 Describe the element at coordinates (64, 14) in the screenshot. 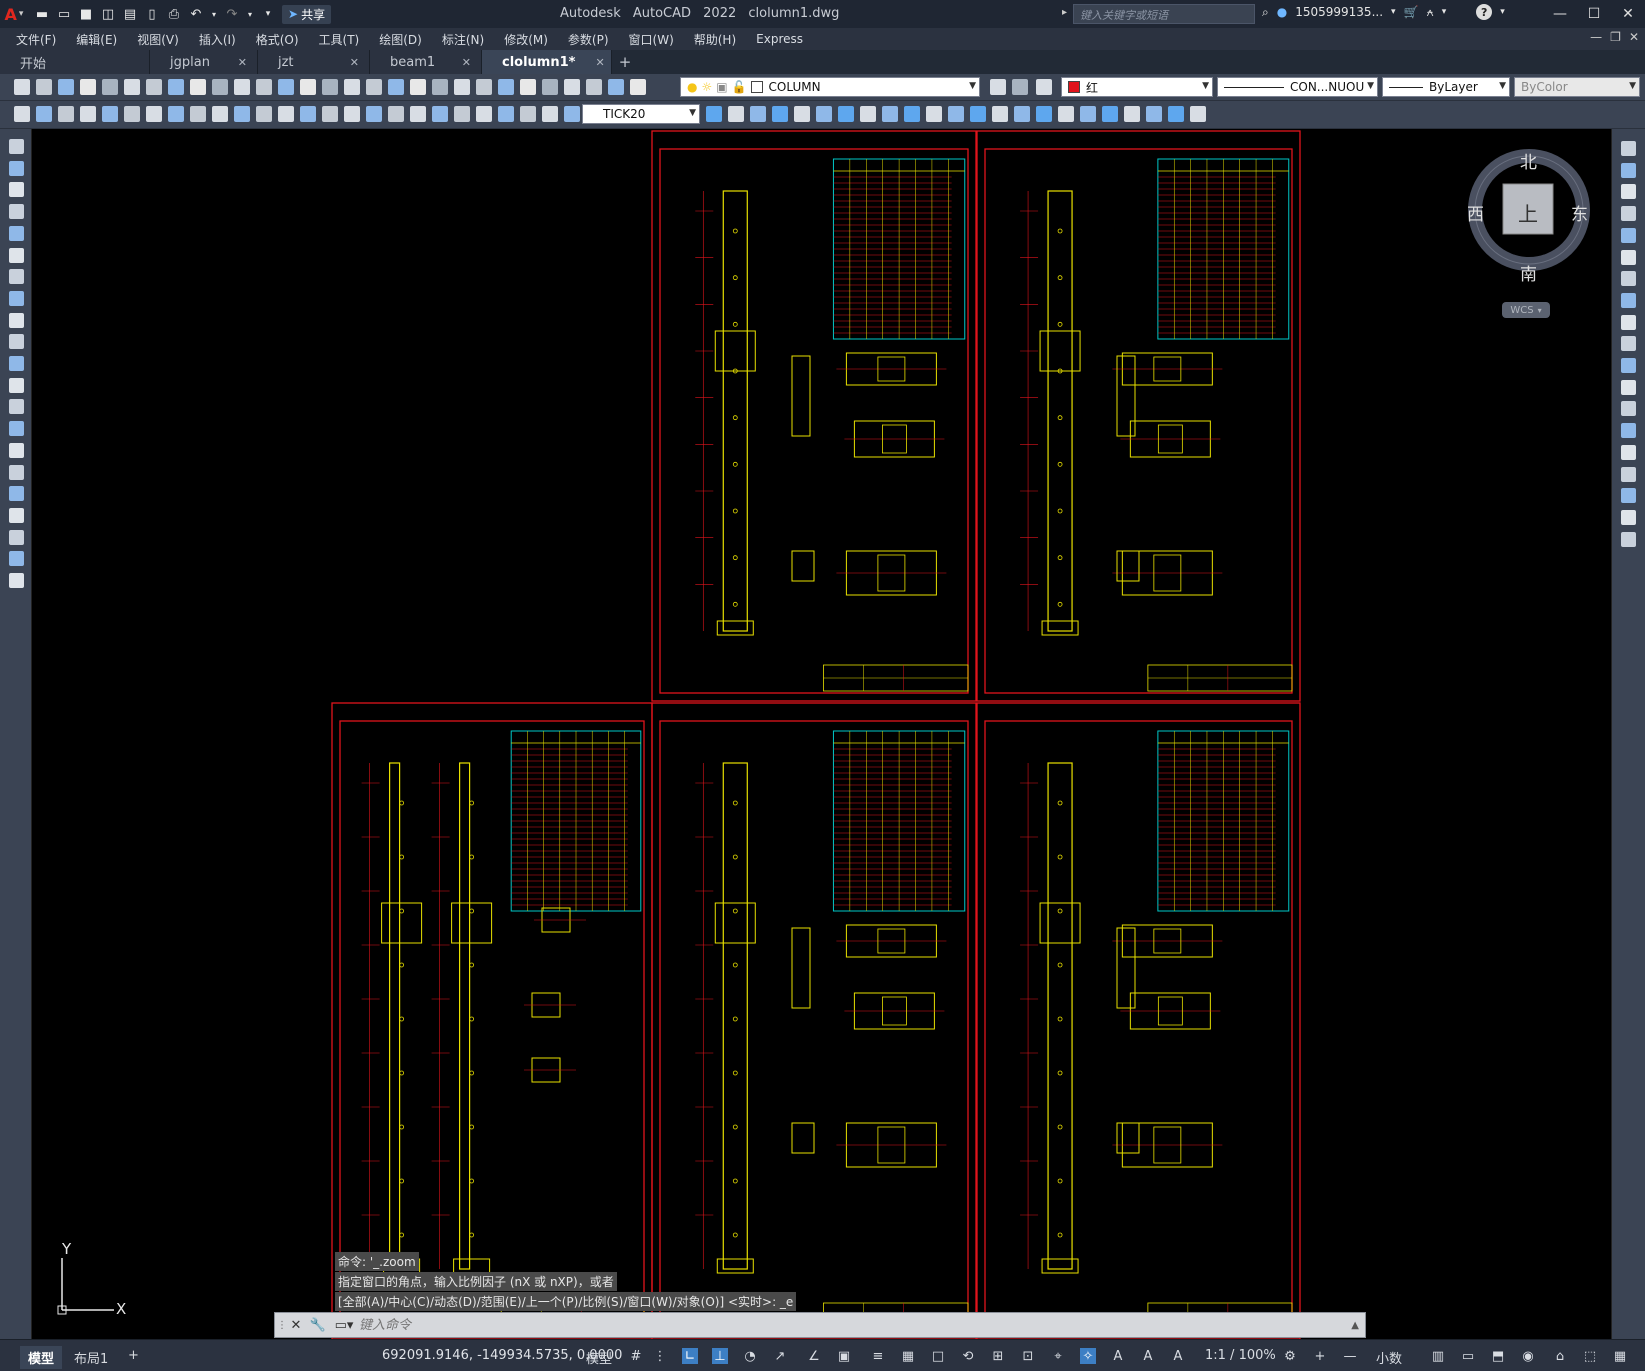

I see `open-file-icon: ▭` at that location.